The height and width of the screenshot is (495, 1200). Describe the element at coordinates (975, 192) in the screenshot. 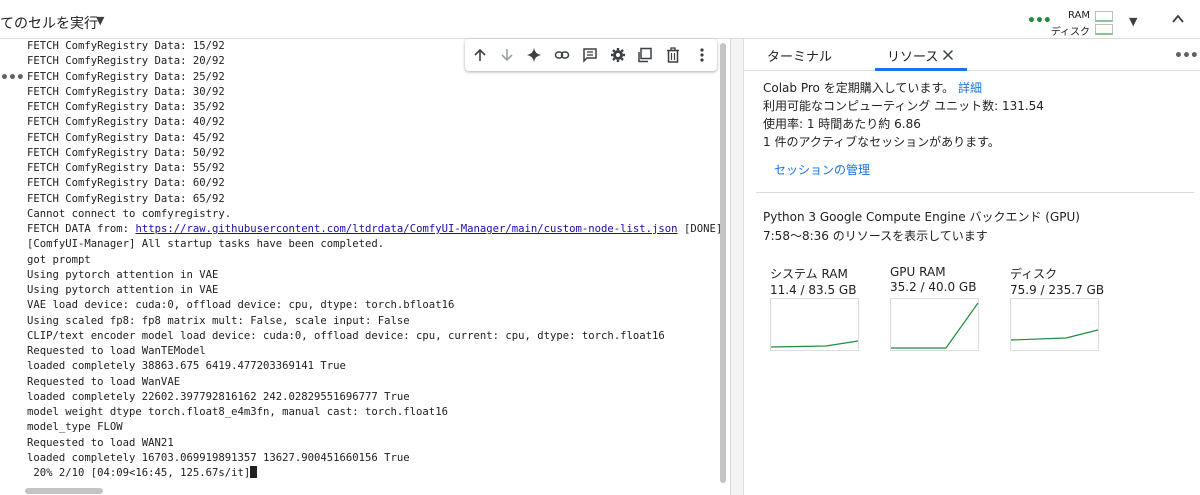

I see `divider` at that location.